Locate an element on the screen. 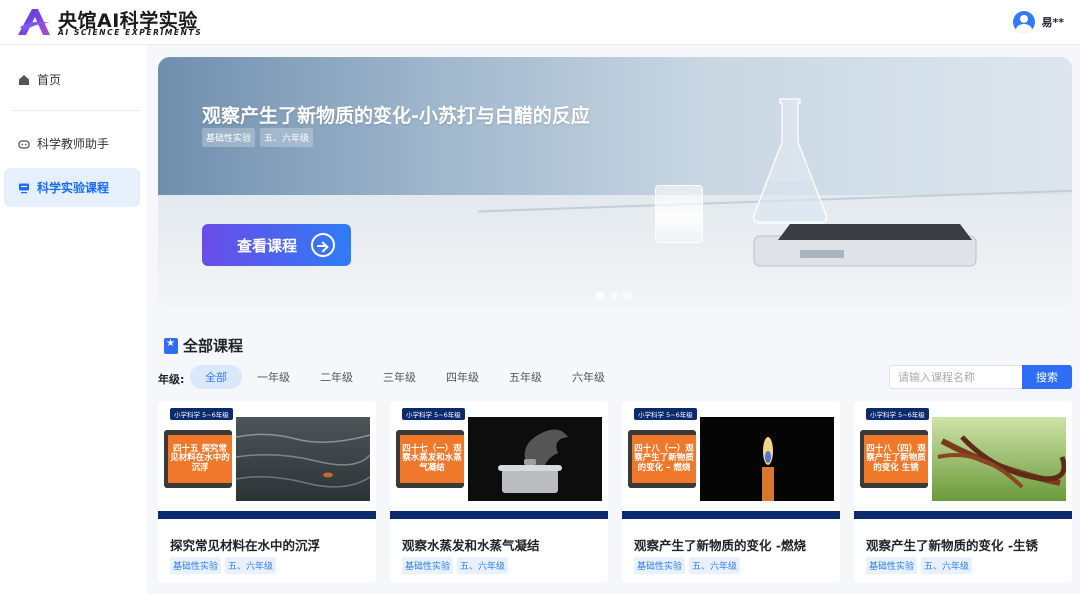  brand-subtitle: AI SCIENCE EXPERIMENTS is located at coordinates (130, 32).